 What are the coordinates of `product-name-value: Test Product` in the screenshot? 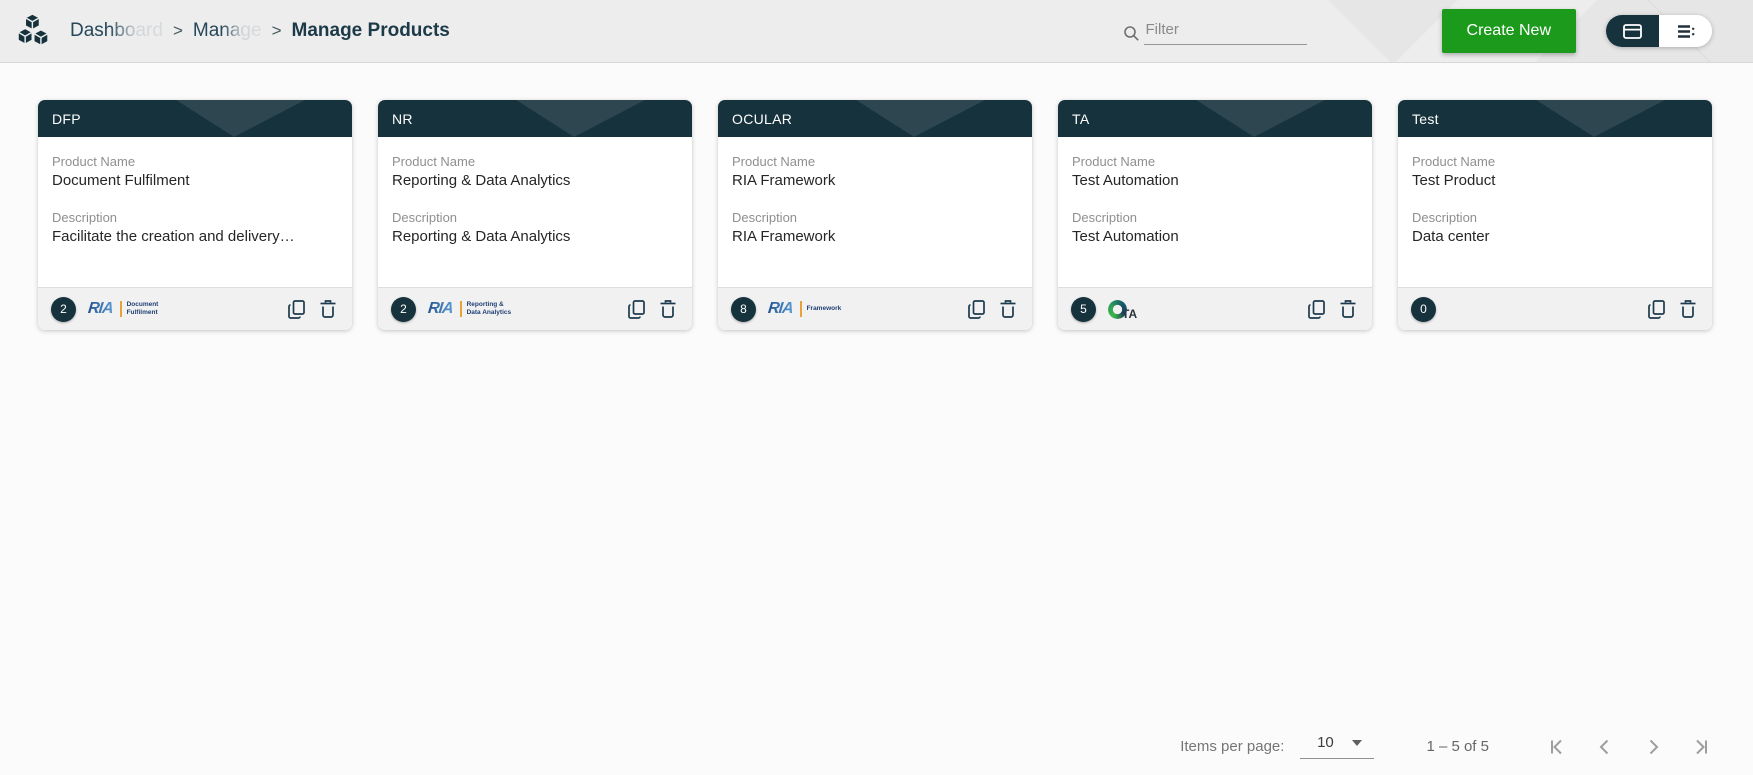 It's located at (1454, 180).